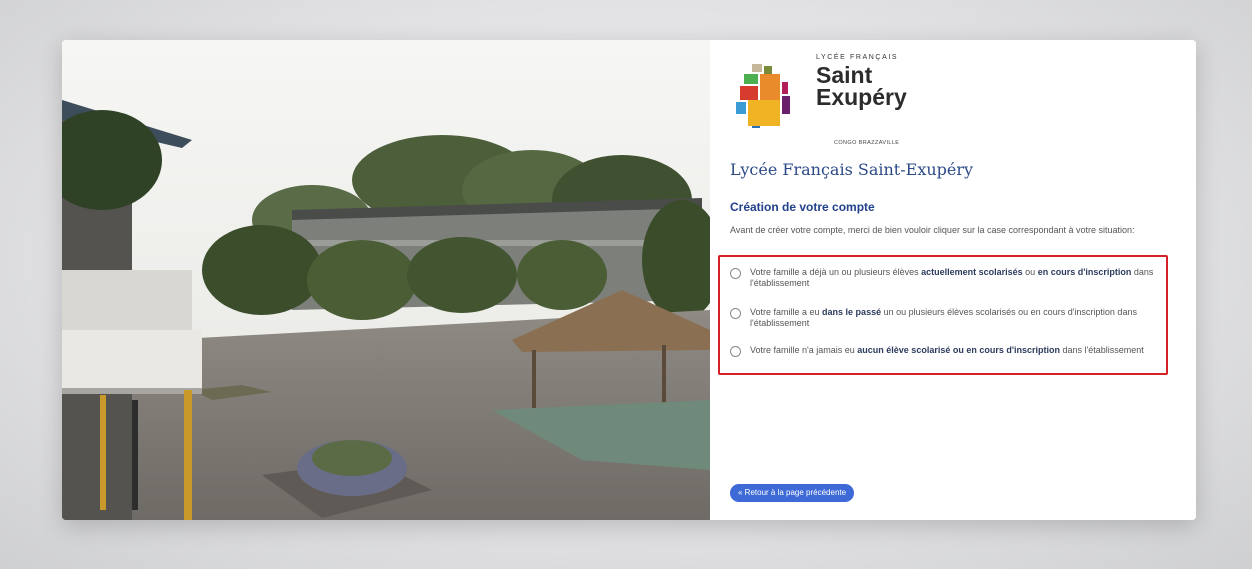 This screenshot has height=569, width=1252. What do you see at coordinates (792, 493) in the screenshot?
I see `back-button: « Retour à la page précédente` at bounding box center [792, 493].